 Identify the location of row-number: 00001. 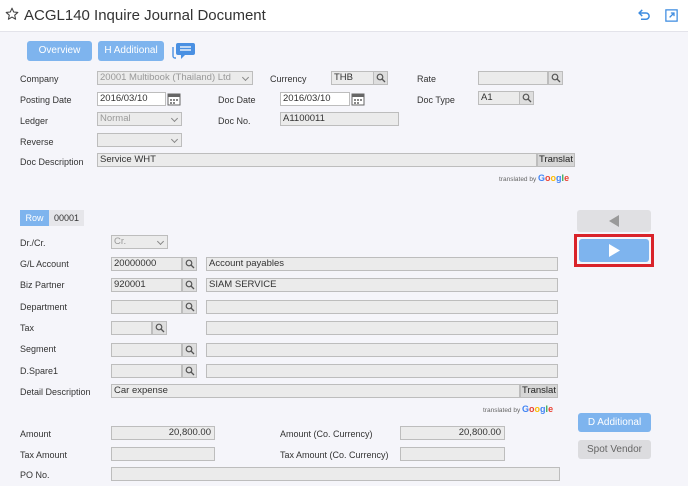
(66, 218).